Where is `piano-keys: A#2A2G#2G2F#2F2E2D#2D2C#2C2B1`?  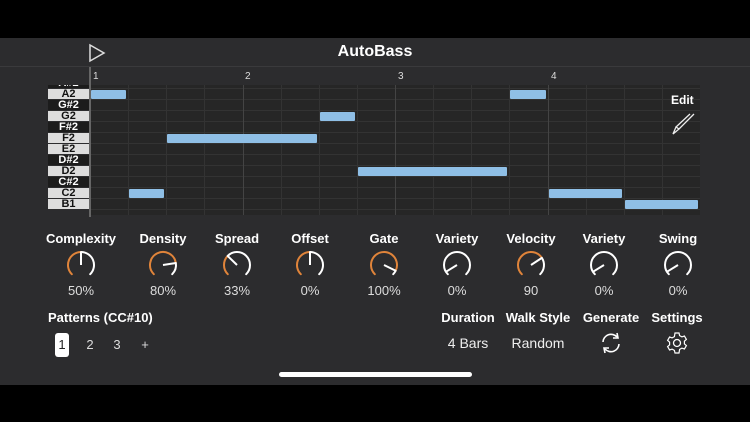 piano-keys: A#2A2G#2G2F#2F2E2D#2D2C#2C2B1 is located at coordinates (68, 150).